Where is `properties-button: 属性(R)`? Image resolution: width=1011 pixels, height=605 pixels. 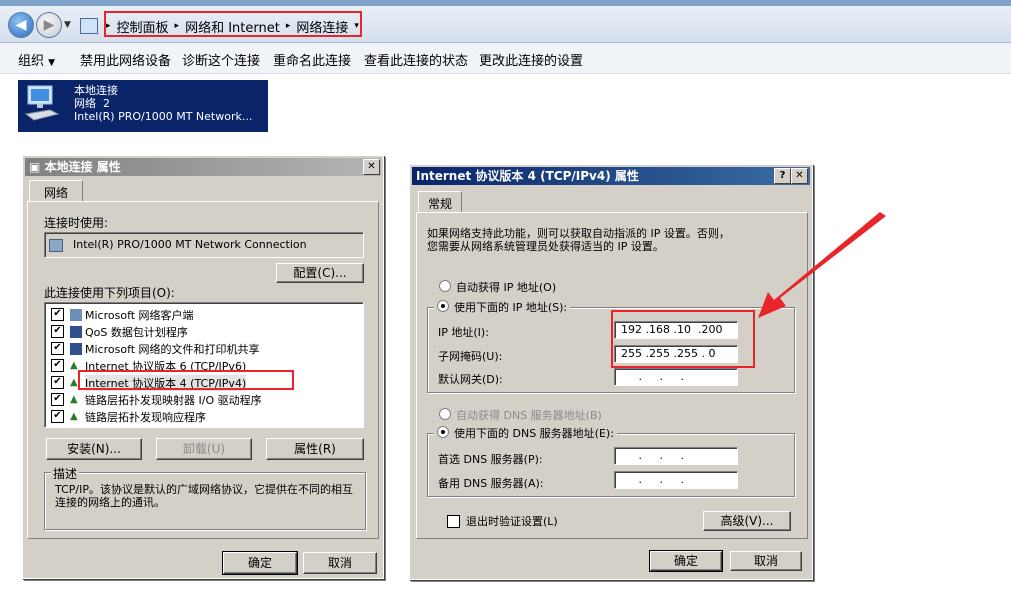 properties-button: 属性(R) is located at coordinates (315, 449).